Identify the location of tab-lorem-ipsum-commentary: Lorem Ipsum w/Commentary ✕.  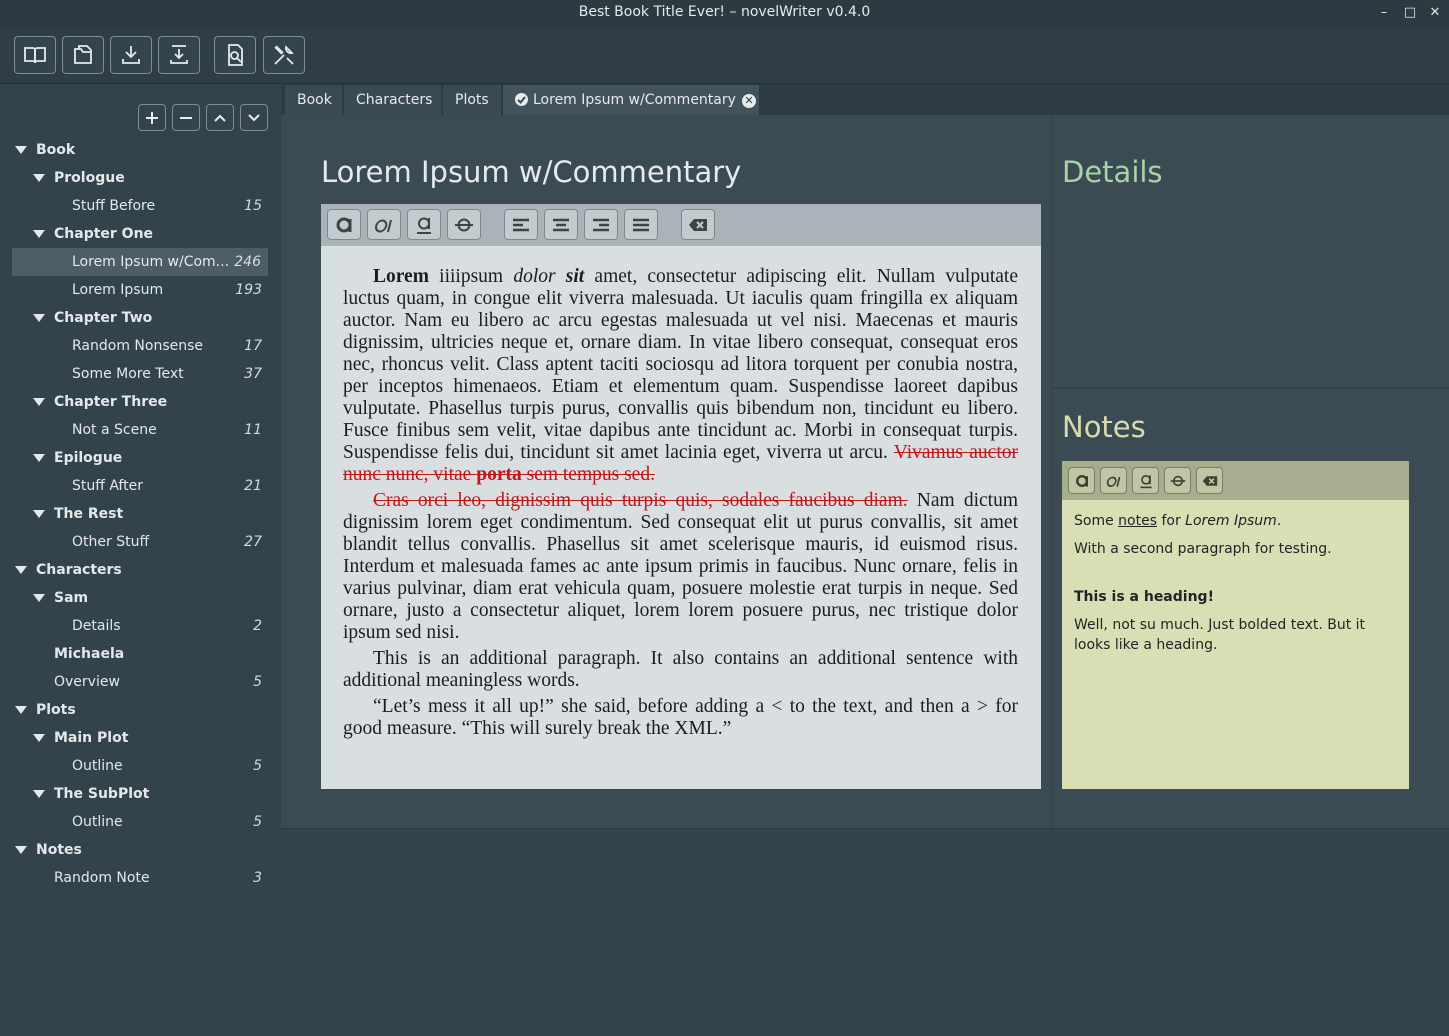
(631, 99).